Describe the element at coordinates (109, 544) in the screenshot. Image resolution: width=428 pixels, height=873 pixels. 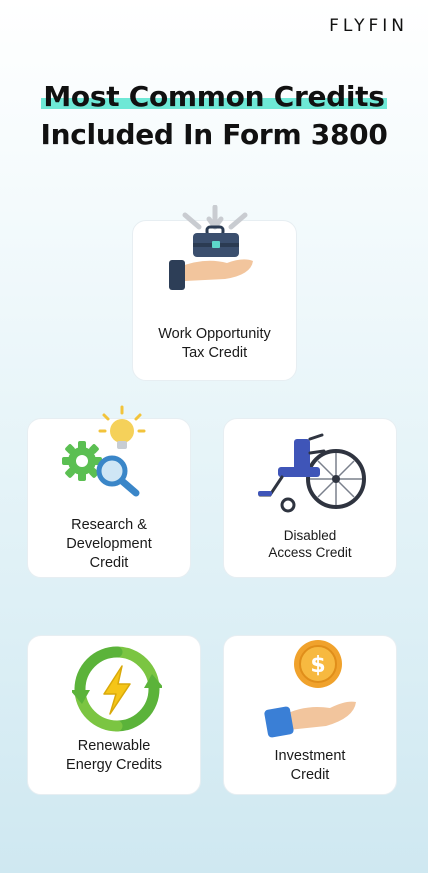
I see `card-label: Research & Development Credit` at that location.